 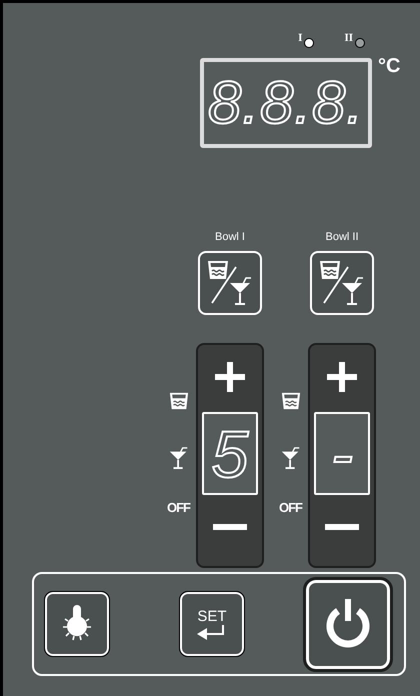 What do you see at coordinates (342, 453) in the screenshot?
I see `level-display: -` at bounding box center [342, 453].